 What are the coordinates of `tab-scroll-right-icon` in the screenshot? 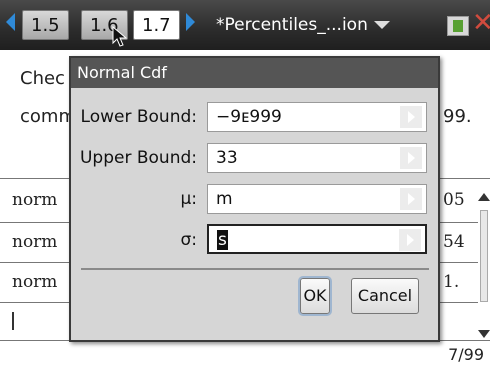 It's located at (190, 22).